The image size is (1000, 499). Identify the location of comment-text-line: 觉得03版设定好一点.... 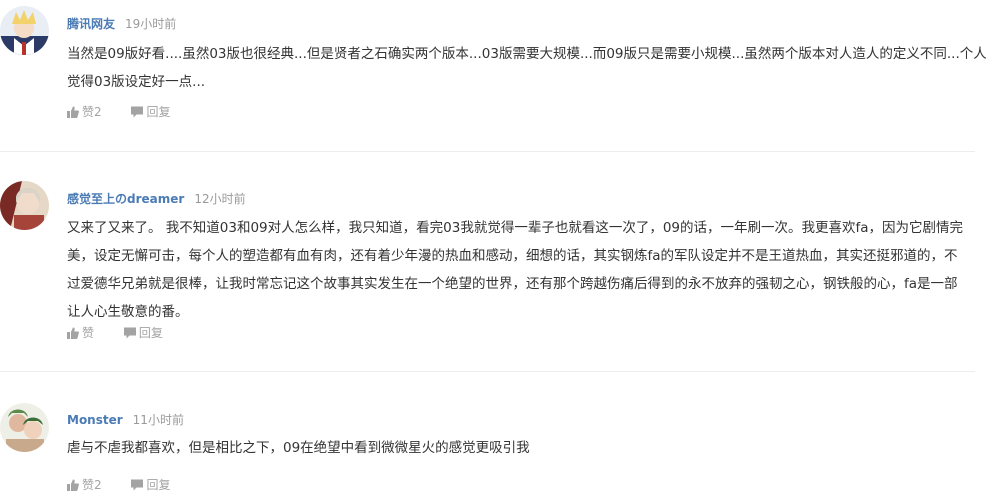
(136, 82).